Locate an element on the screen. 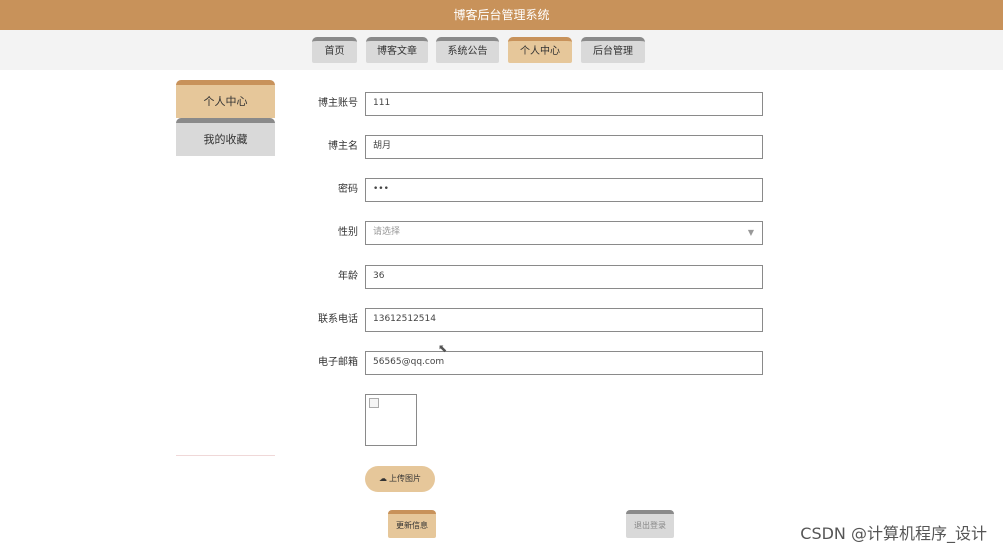 Image resolution: width=1003 pixels, height=552 pixels. account-row: 博主账号 111 is located at coordinates (535, 105).